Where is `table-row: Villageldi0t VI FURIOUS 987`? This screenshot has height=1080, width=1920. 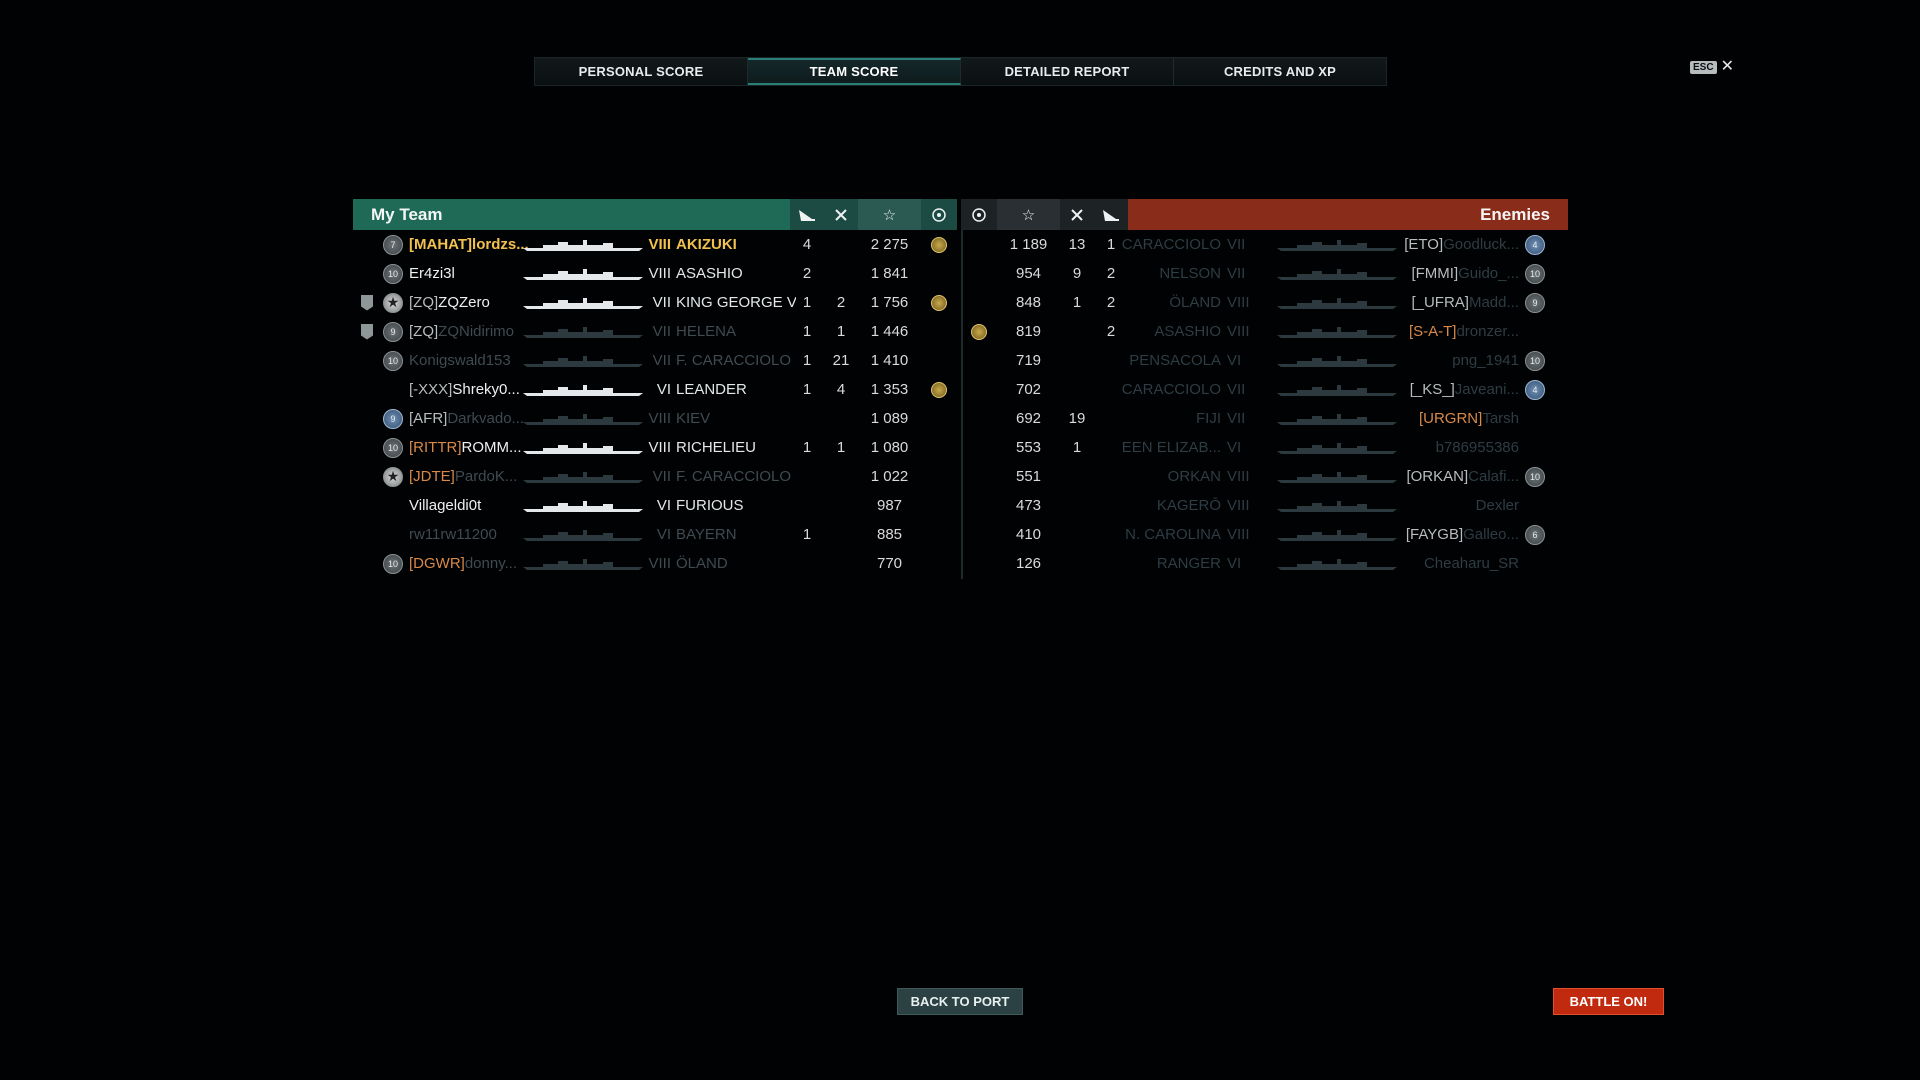 table-row: Villageldi0t VI FURIOUS 987 is located at coordinates (655, 505).